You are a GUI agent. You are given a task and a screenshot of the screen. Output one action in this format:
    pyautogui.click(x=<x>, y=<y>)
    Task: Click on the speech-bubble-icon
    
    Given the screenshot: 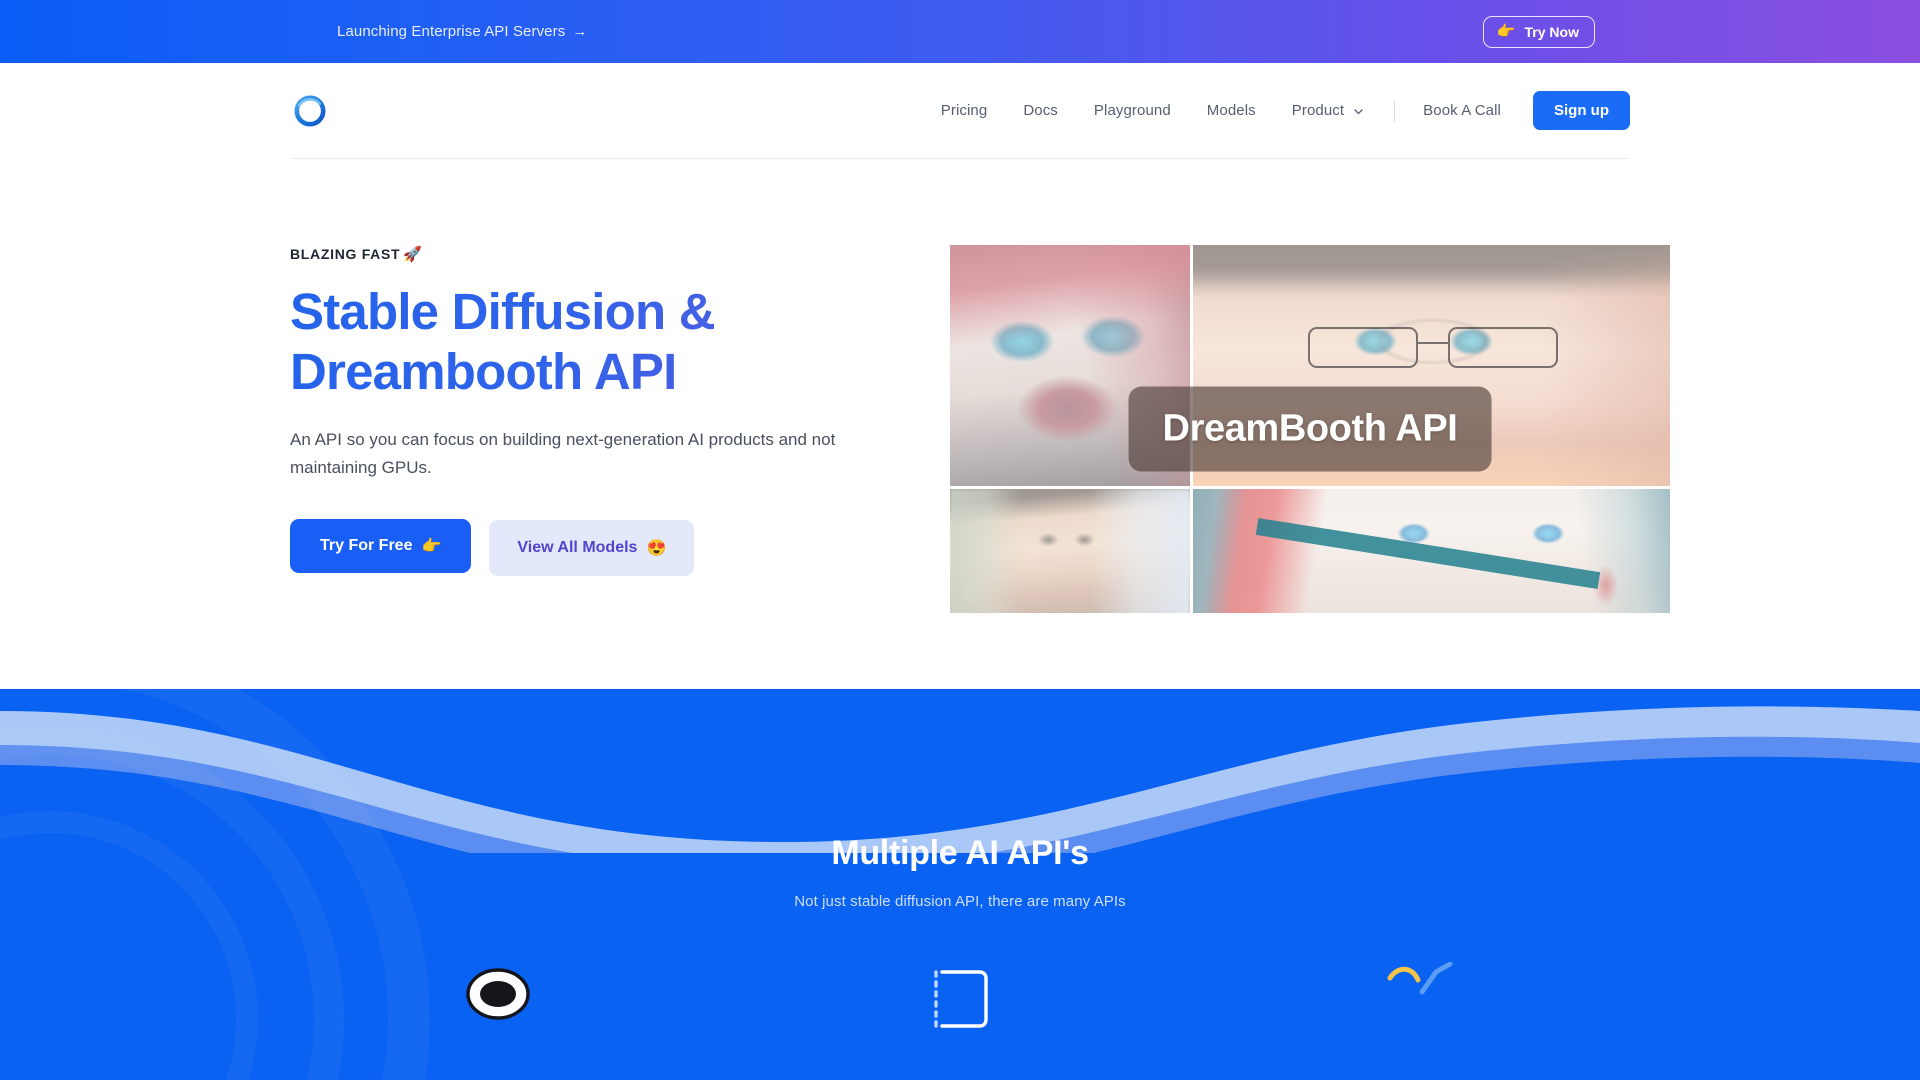 What is the action you would take?
    pyautogui.click(x=500, y=998)
    